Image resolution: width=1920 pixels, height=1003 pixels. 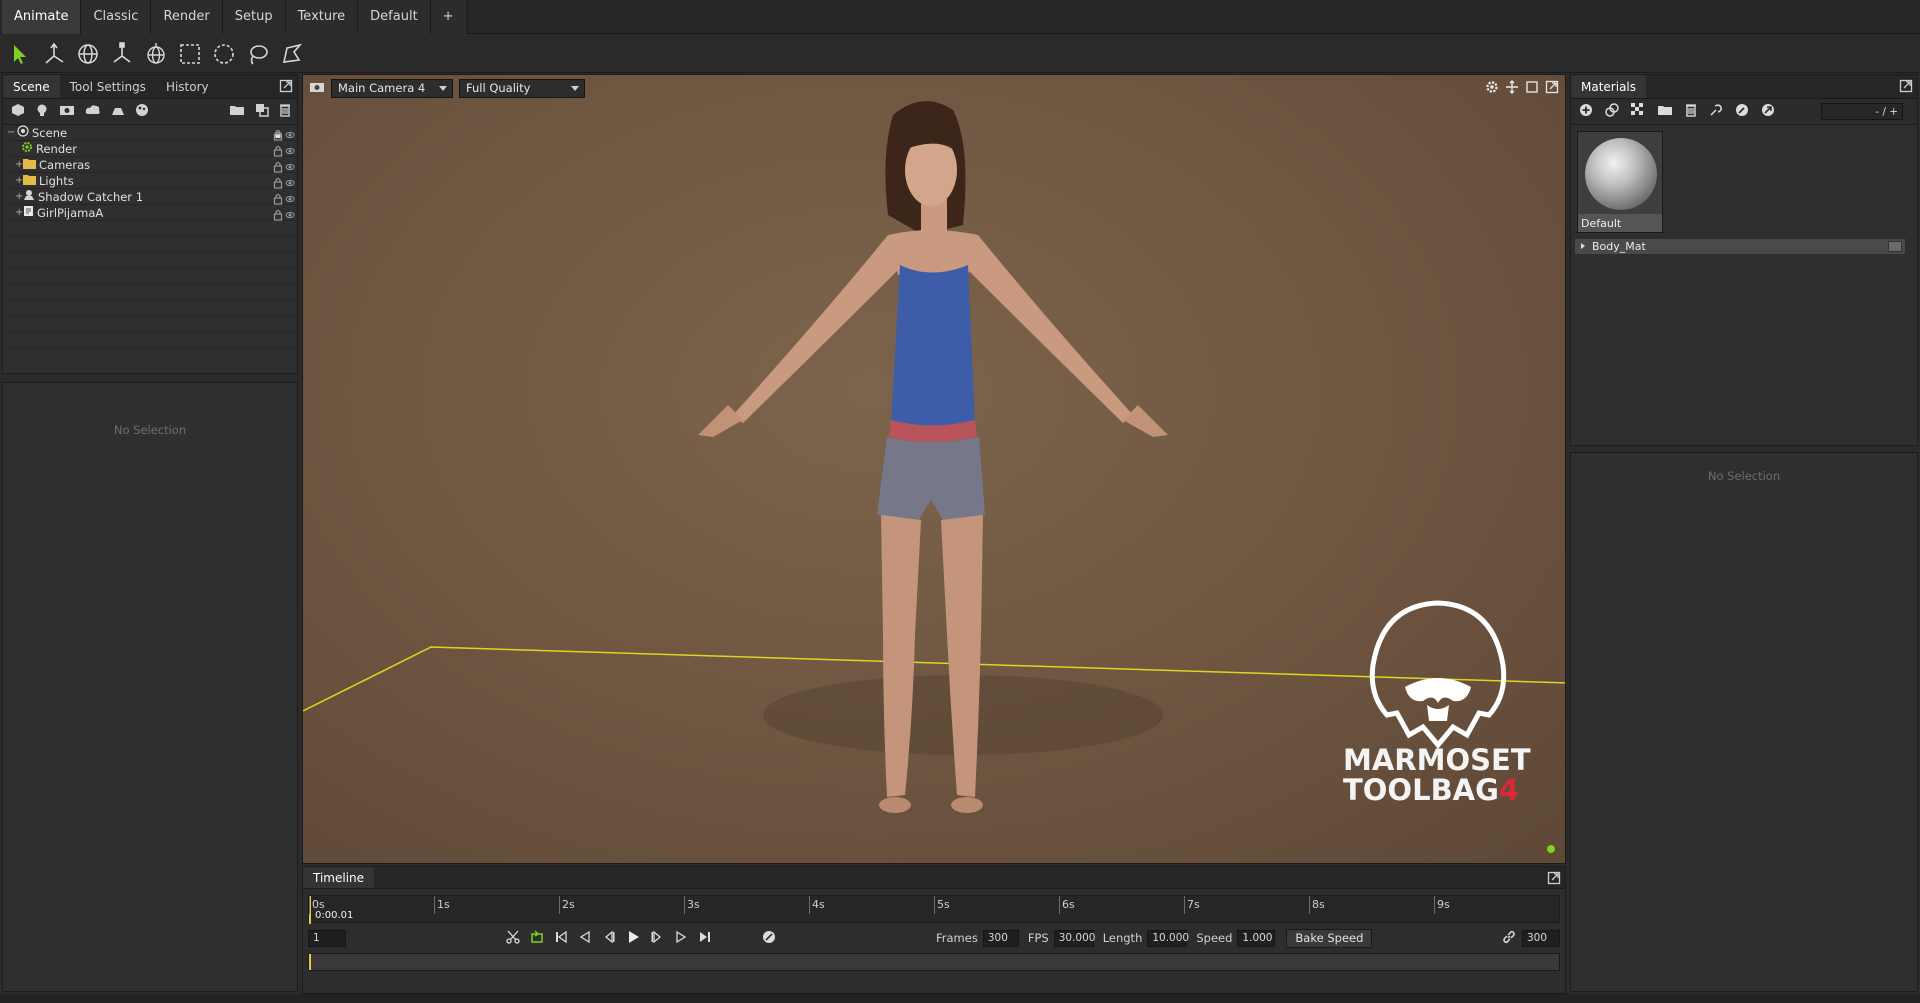 What do you see at coordinates (681, 938) in the screenshot?
I see `next-key-icon` at bounding box center [681, 938].